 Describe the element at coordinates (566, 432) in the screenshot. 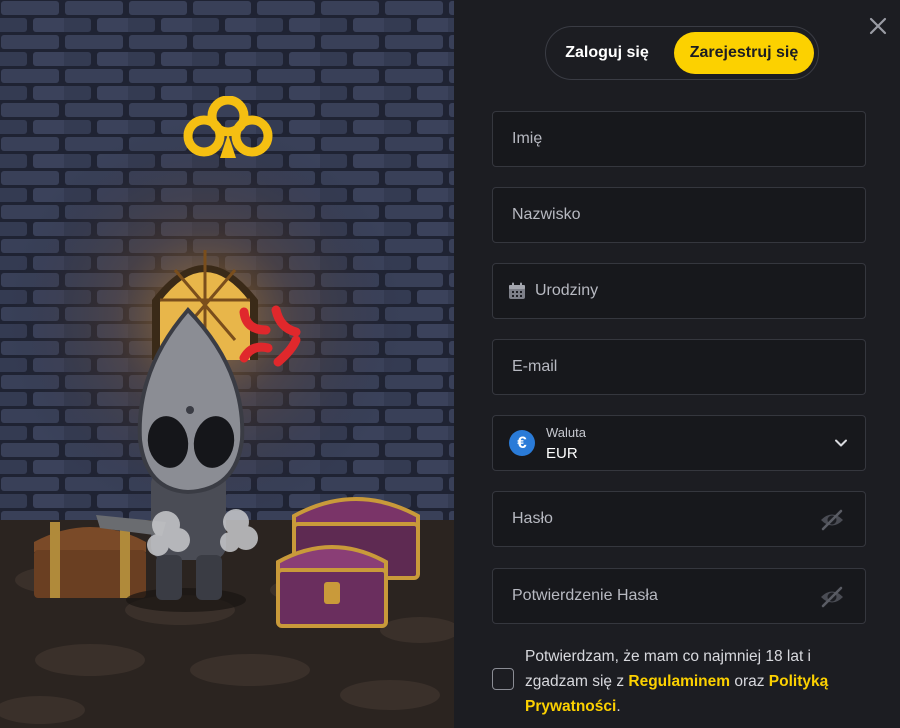

I see `currency-label: Waluta` at that location.